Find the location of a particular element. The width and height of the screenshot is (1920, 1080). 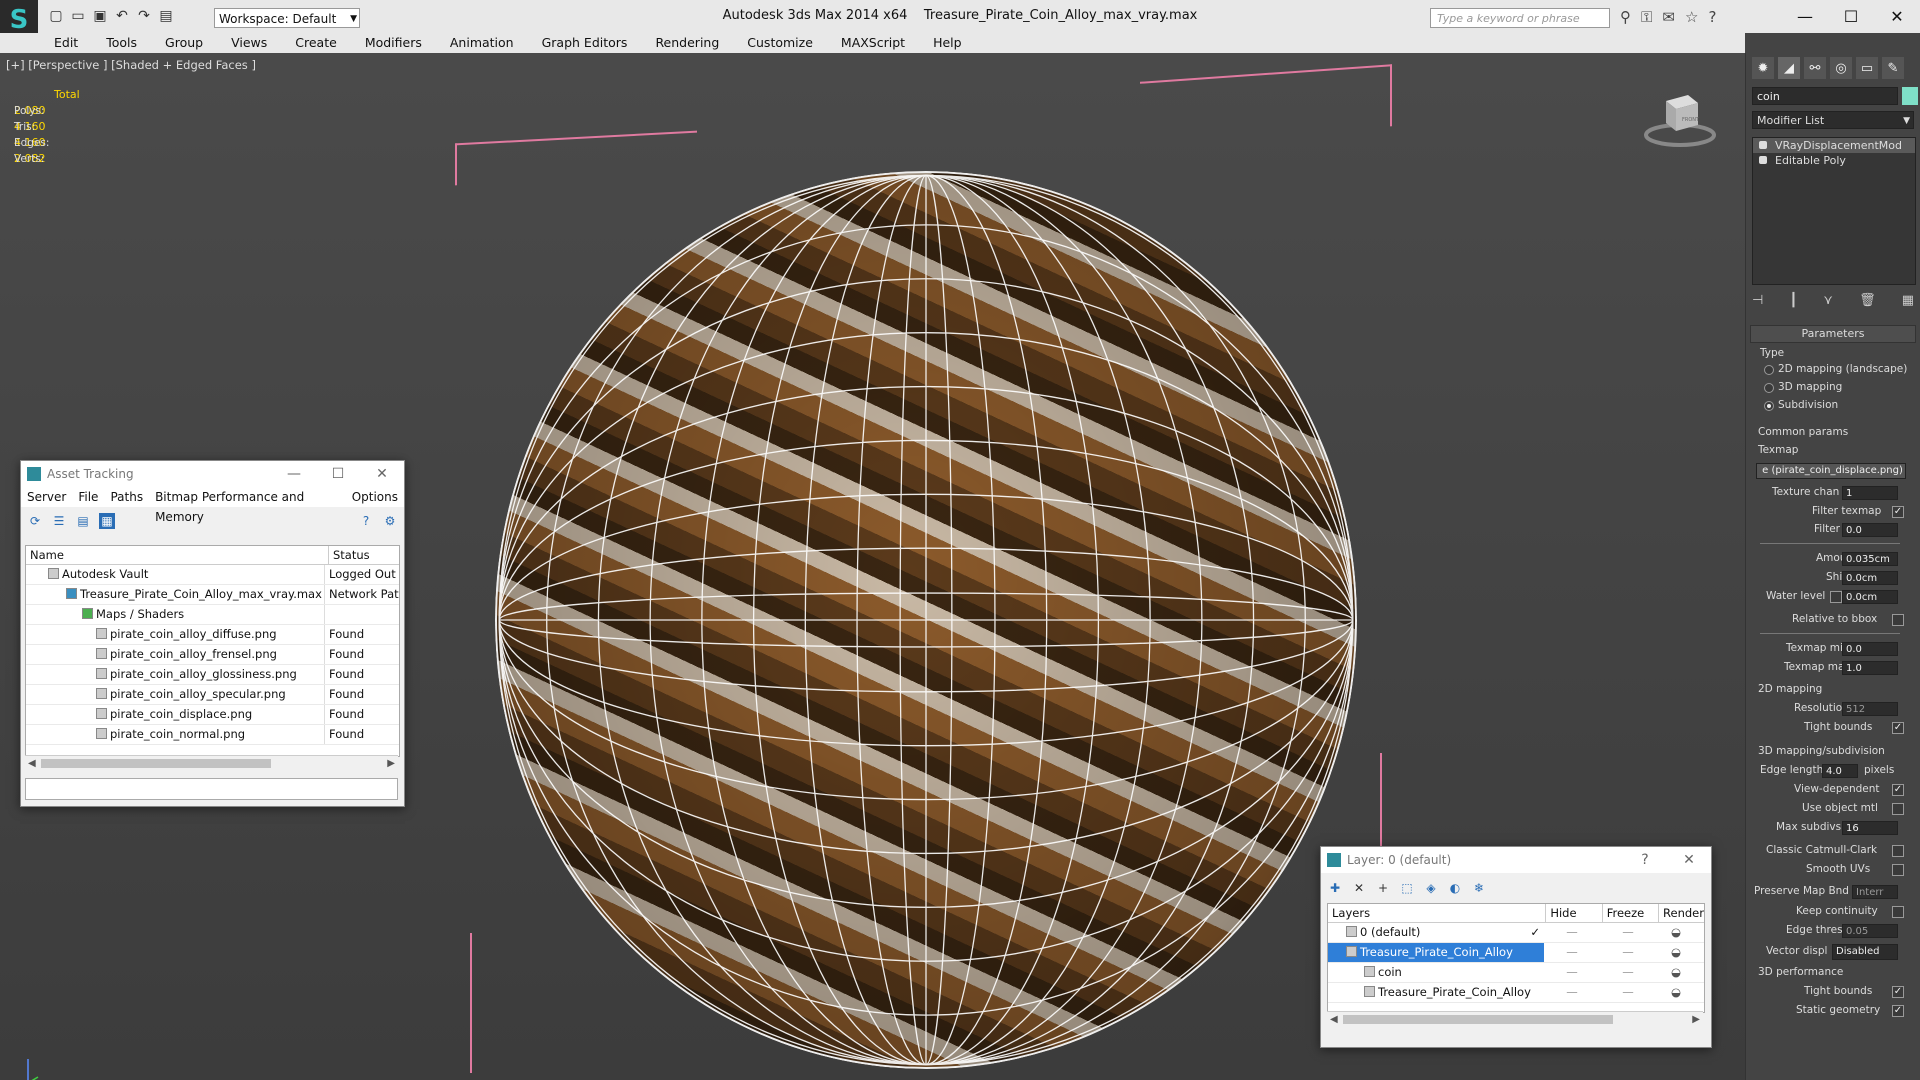

column-layers: Layers is located at coordinates (1436, 913).